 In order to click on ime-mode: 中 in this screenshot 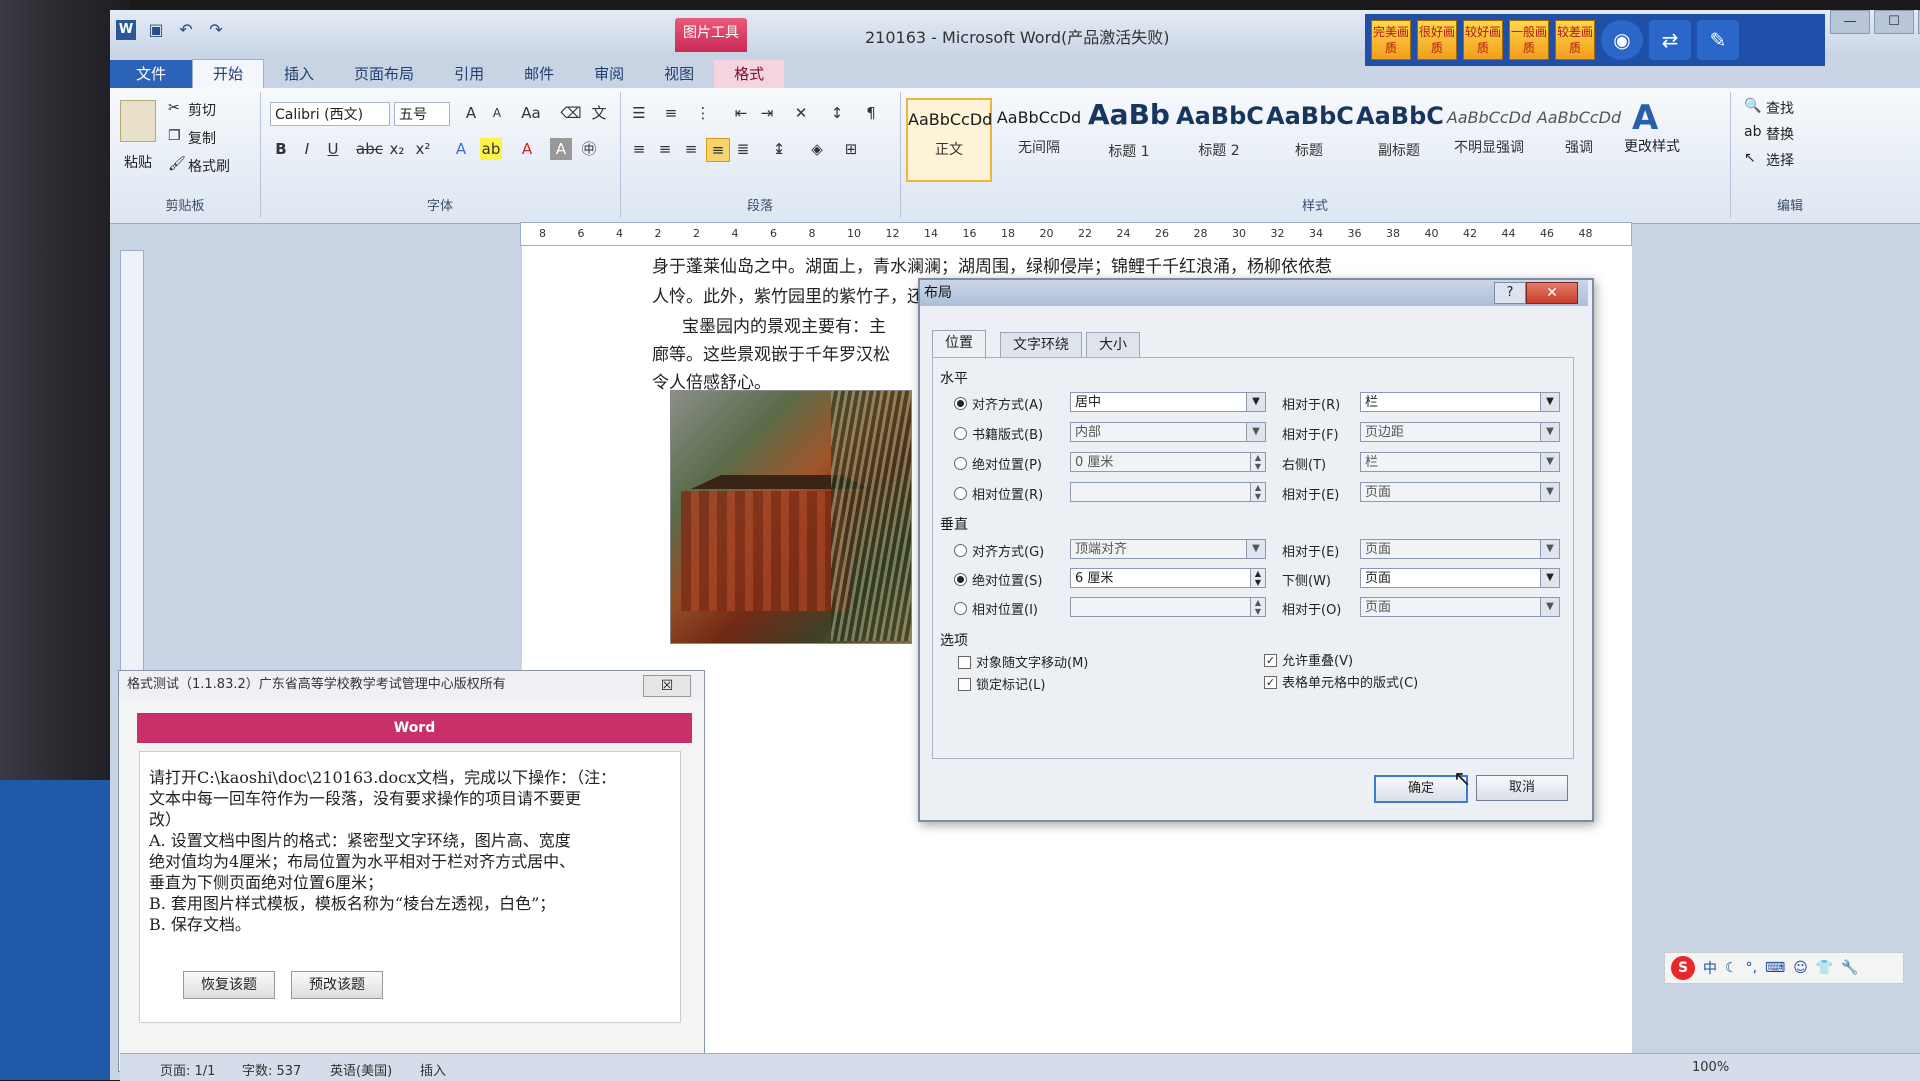, I will do `click(1710, 968)`.